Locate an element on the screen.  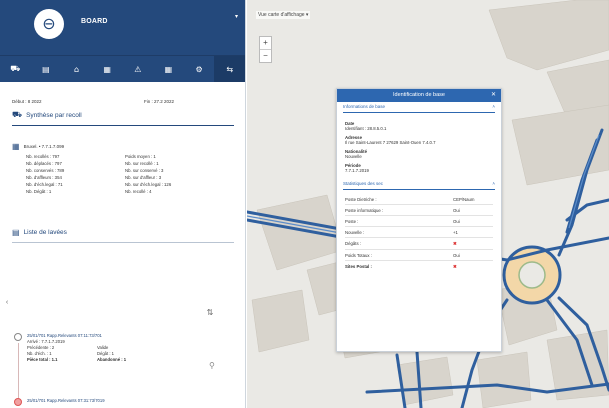
filter-icon: ⇅ is located at coordinates (210, 313).